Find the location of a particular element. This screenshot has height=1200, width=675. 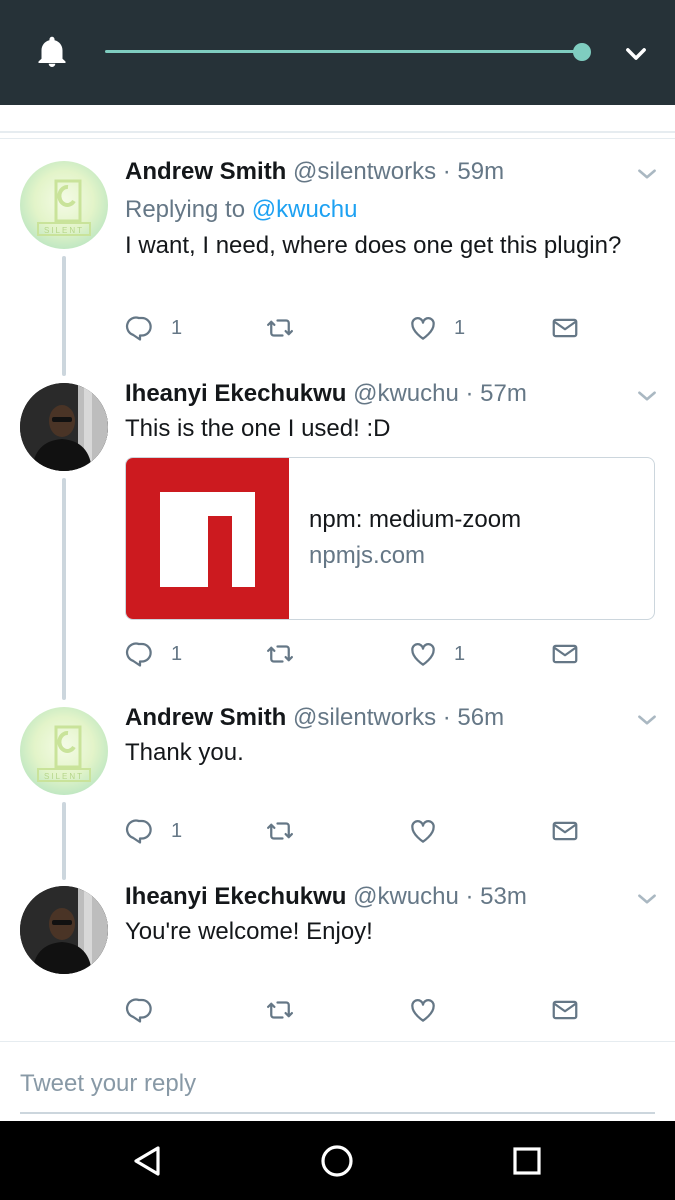

tweet-text: Thank you. is located at coordinates (184, 752).